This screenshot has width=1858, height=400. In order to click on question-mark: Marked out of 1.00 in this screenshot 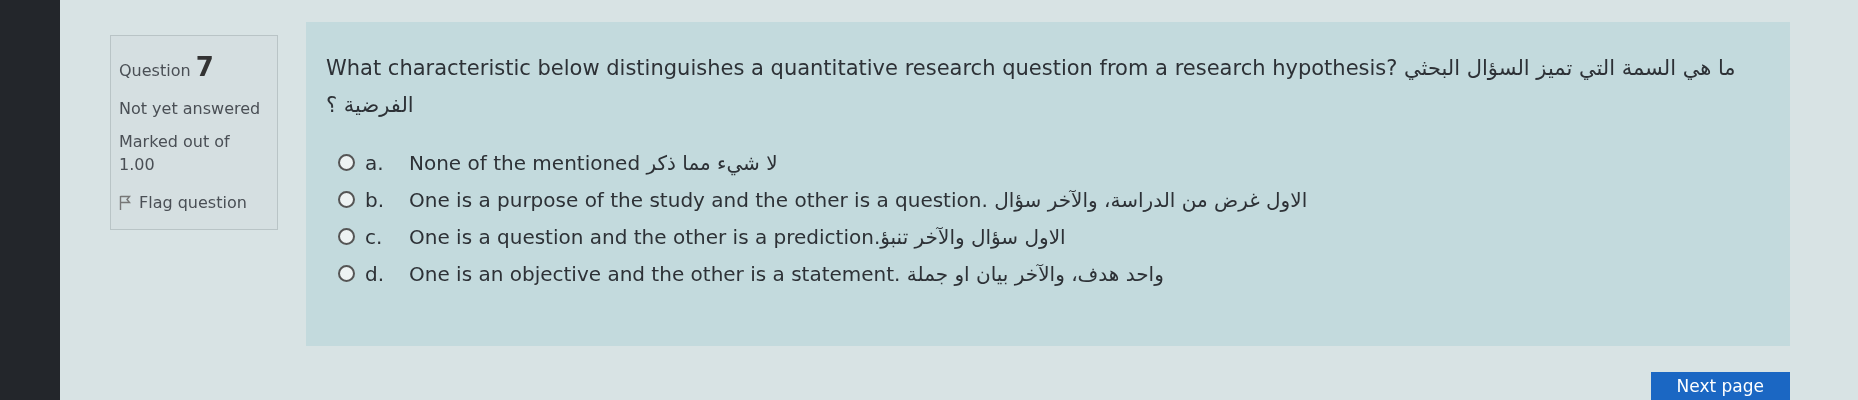, I will do `click(175, 154)`.